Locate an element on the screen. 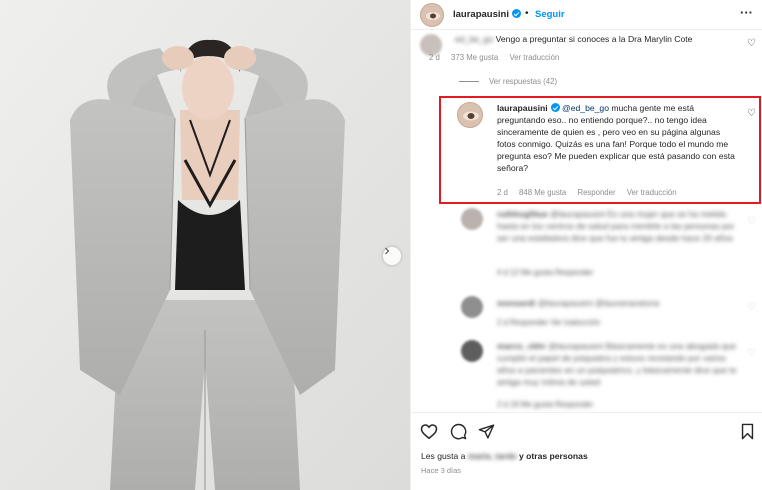 Image resolution: width=762 pixels, height=490 pixels. likes-summary: Les gusta a maria_tarde y otras personas is located at coordinates (504, 456).